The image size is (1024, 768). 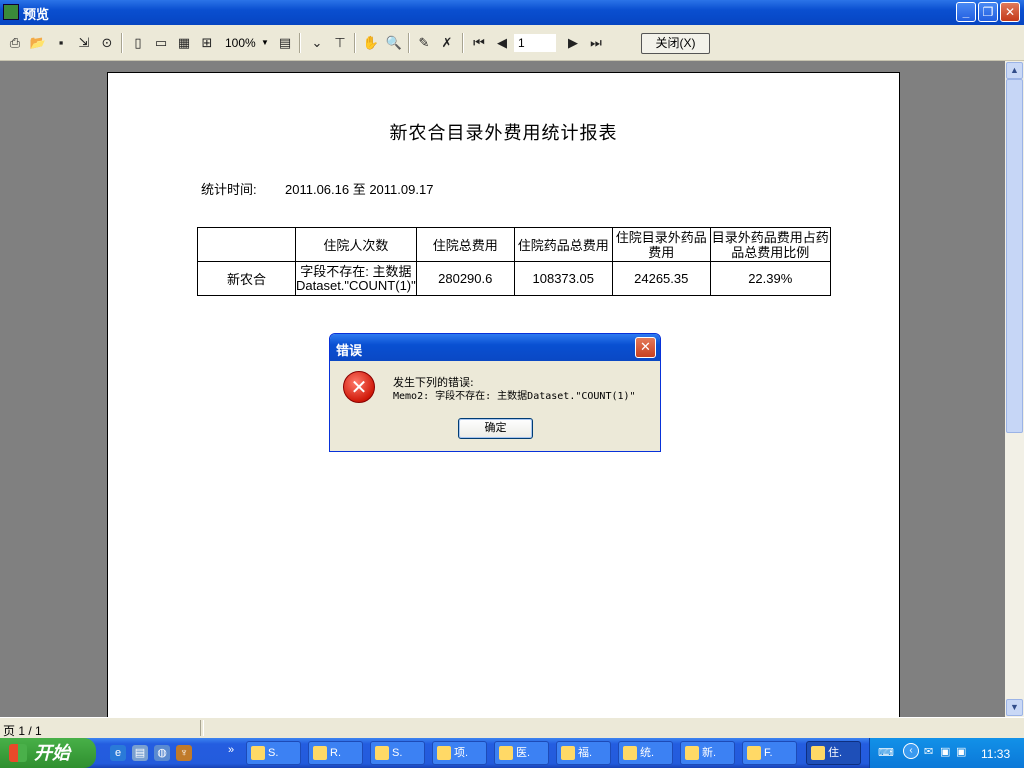 I want to click on tray-expand-icon: ‹, so click(x=911, y=751).